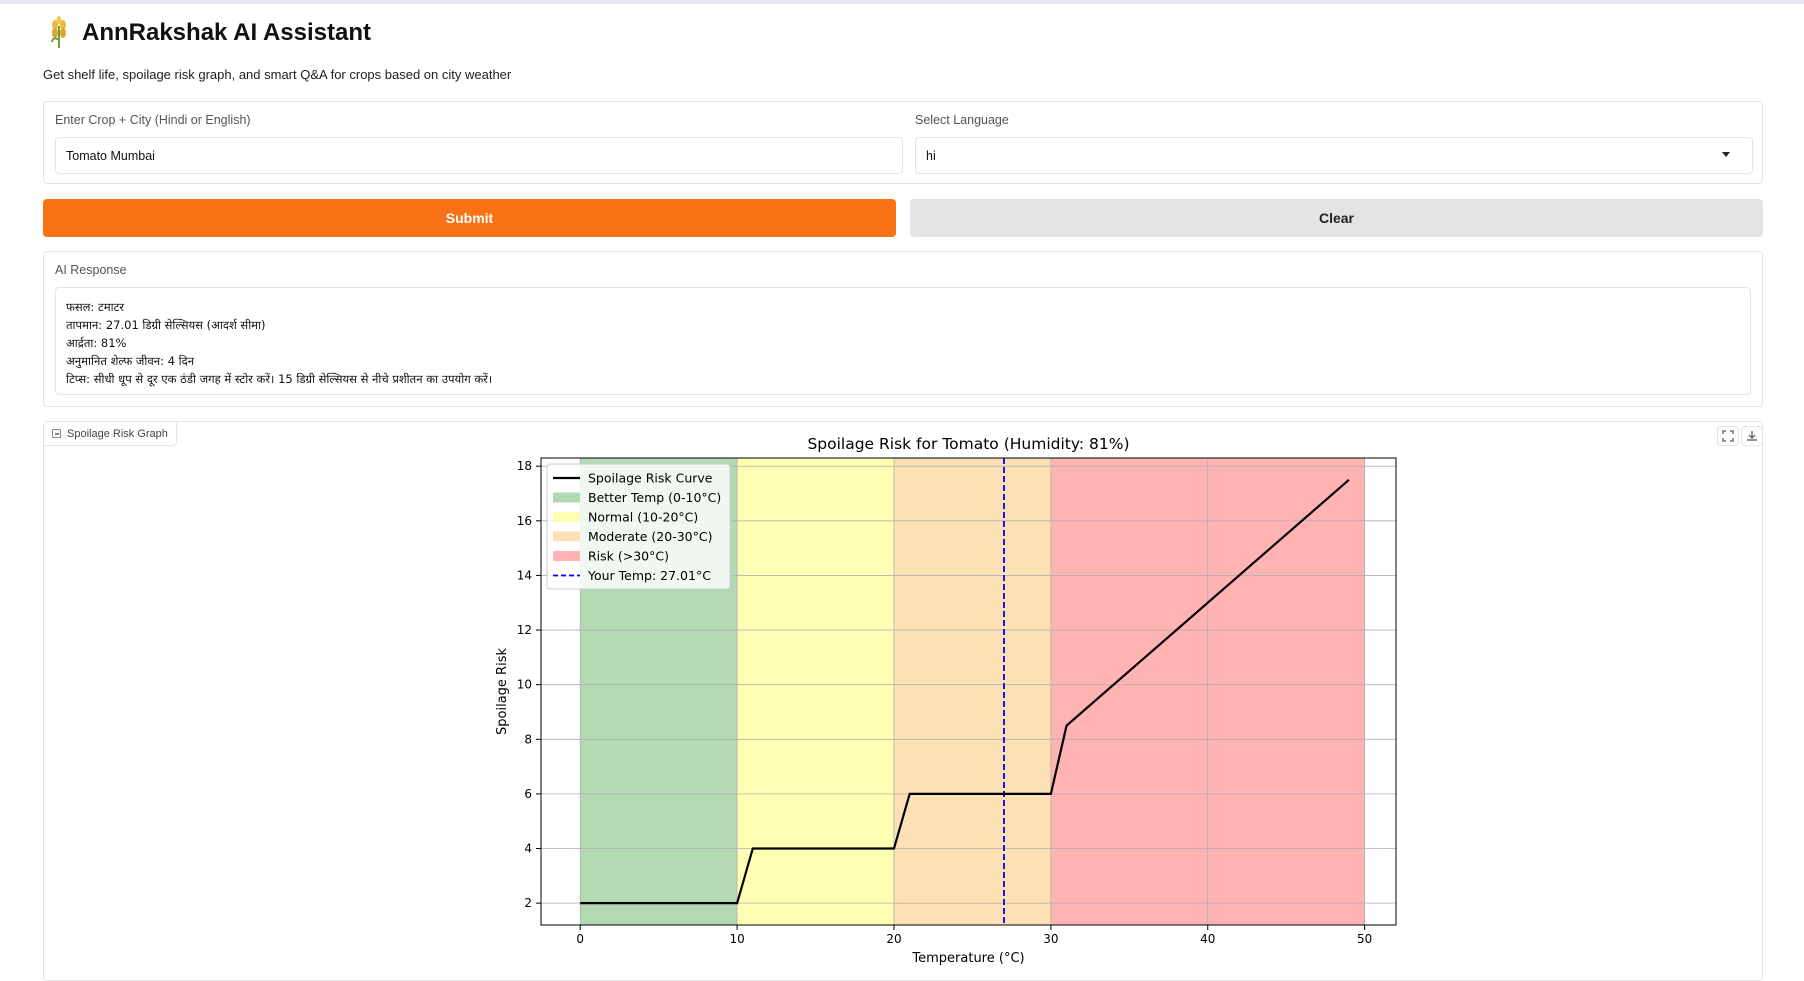 The image size is (1804, 981). What do you see at coordinates (736, 939) in the screenshot?
I see `x-tick-label-10: 10` at bounding box center [736, 939].